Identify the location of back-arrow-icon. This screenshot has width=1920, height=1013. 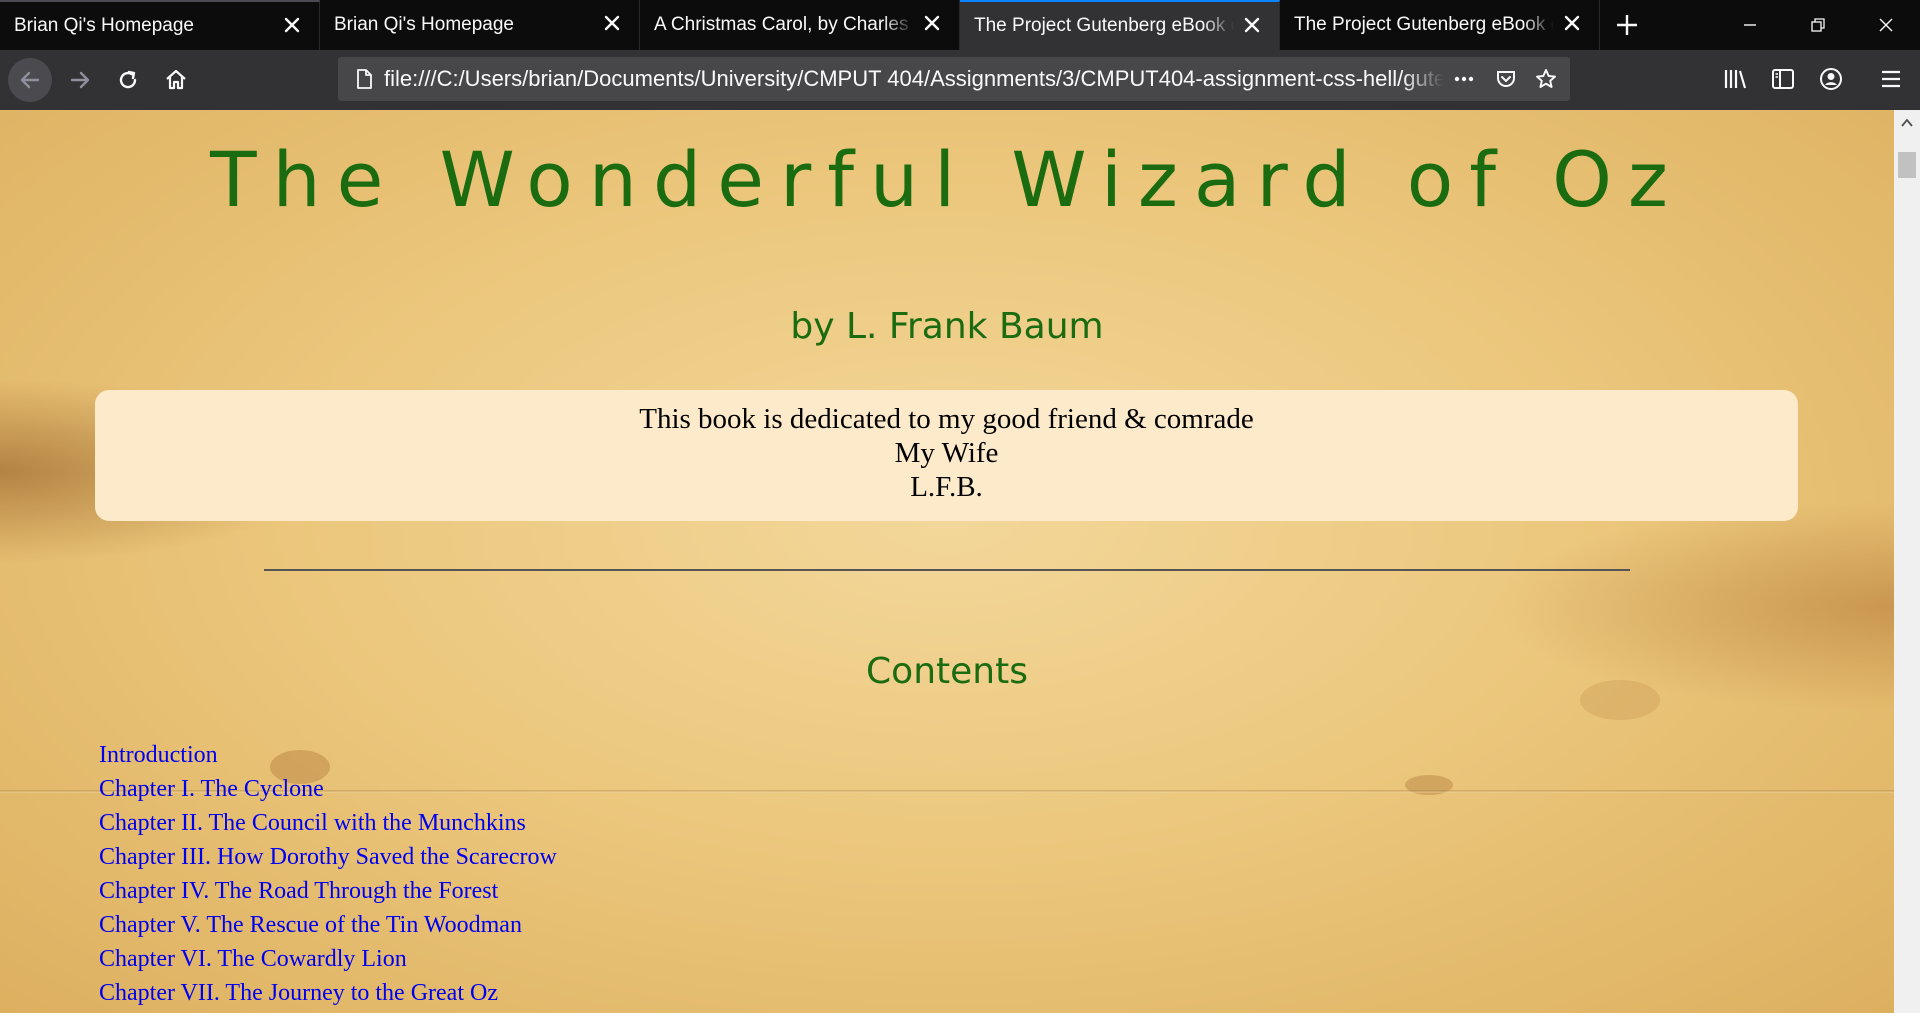
(30, 80).